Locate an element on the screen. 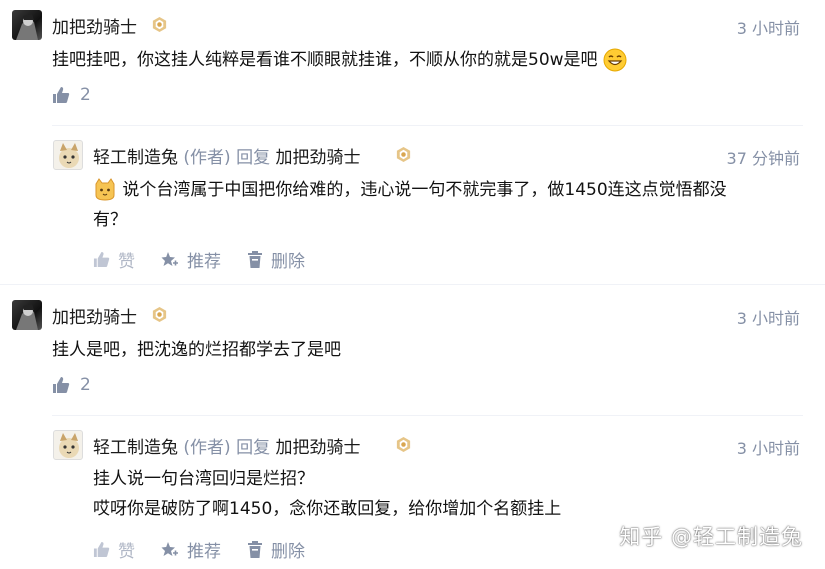 This screenshot has width=825, height=569. reply-time: 3 小时前 is located at coordinates (768, 448).